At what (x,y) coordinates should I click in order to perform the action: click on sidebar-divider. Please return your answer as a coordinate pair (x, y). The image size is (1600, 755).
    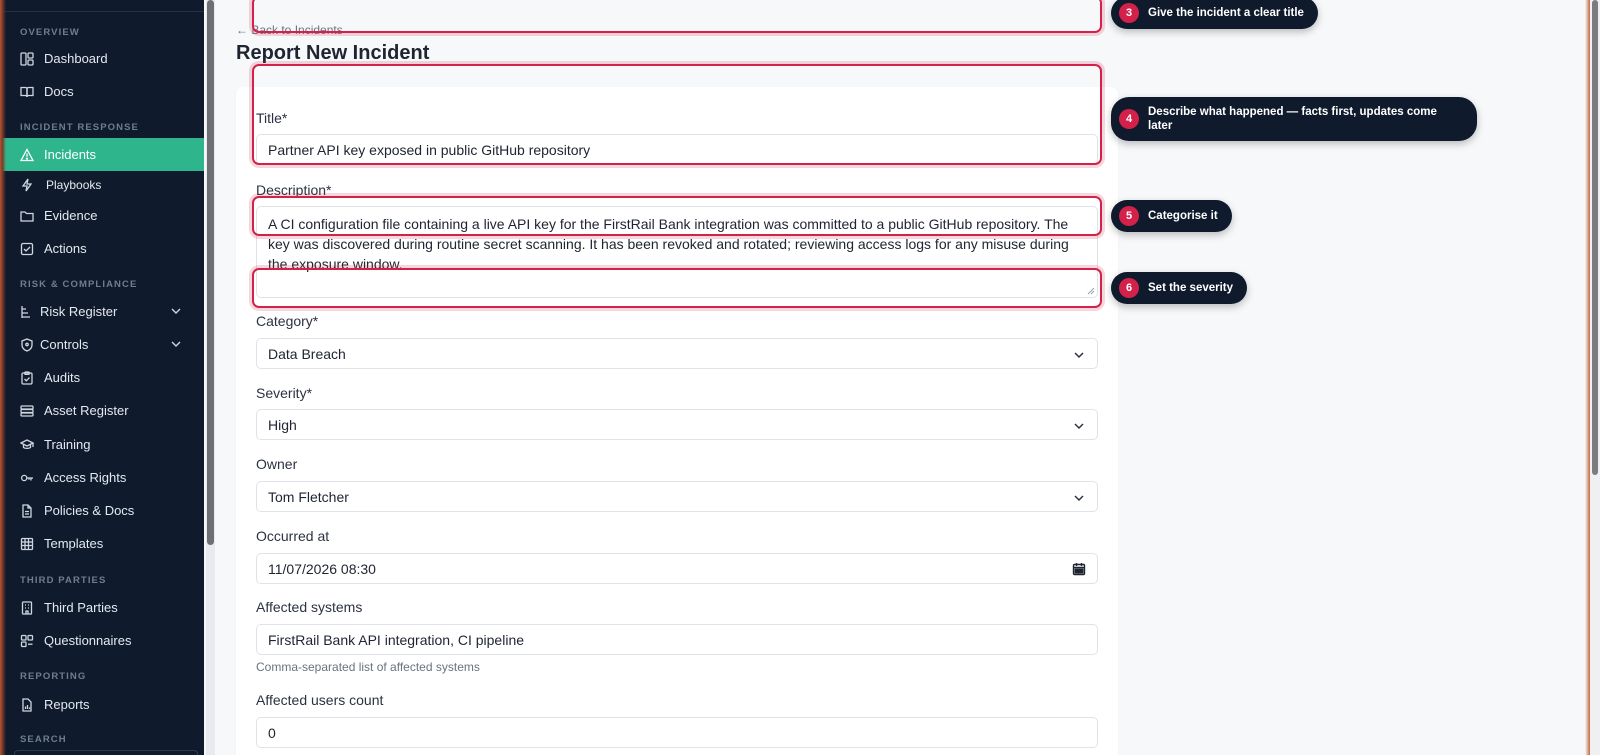
    Looking at the image, I should click on (102, 11).